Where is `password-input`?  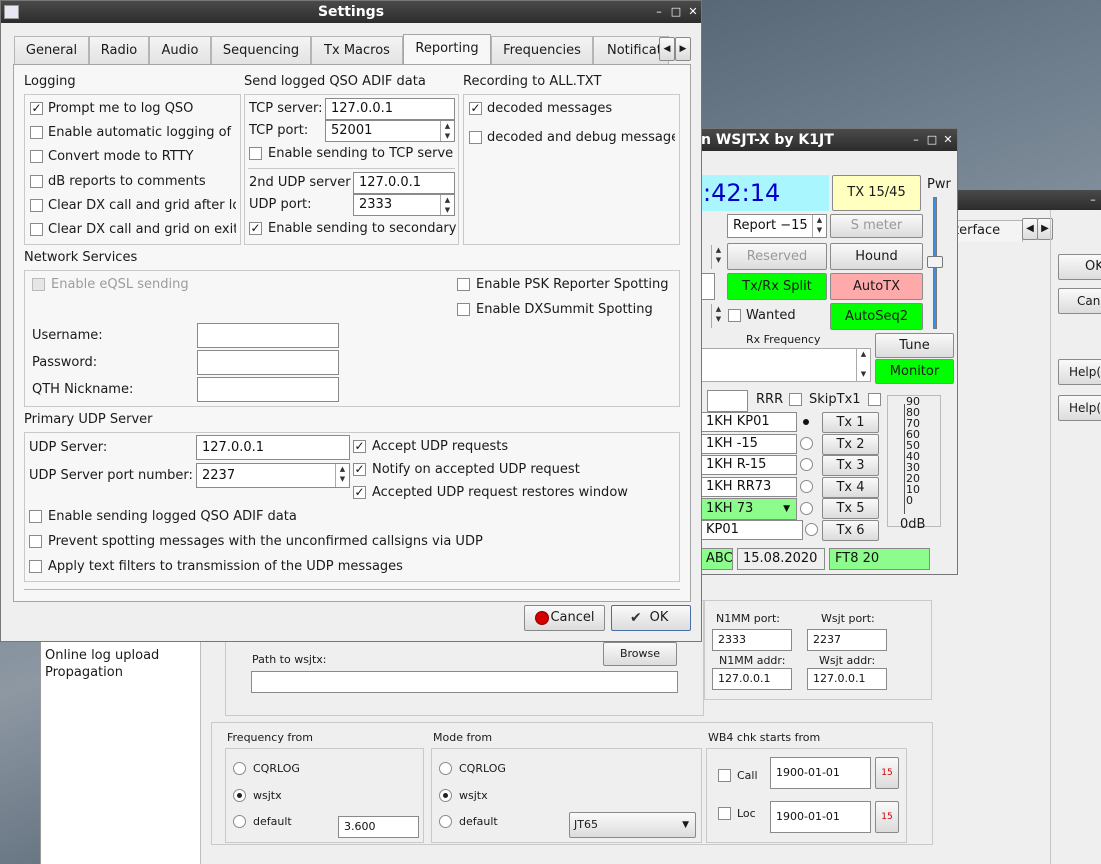 password-input is located at coordinates (268, 362).